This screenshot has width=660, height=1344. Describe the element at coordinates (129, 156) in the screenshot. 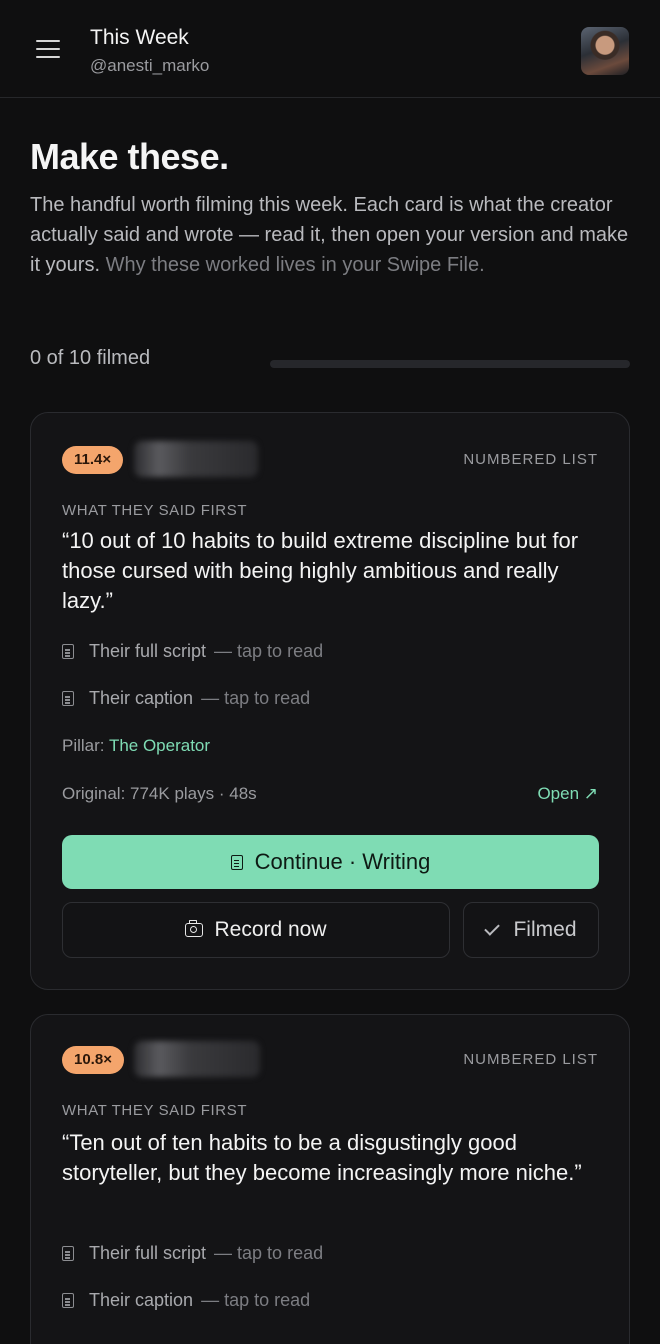

I see `page-title: Make these.` at that location.